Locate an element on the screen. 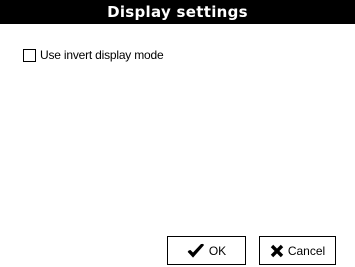  ok-button: OK is located at coordinates (206, 250).